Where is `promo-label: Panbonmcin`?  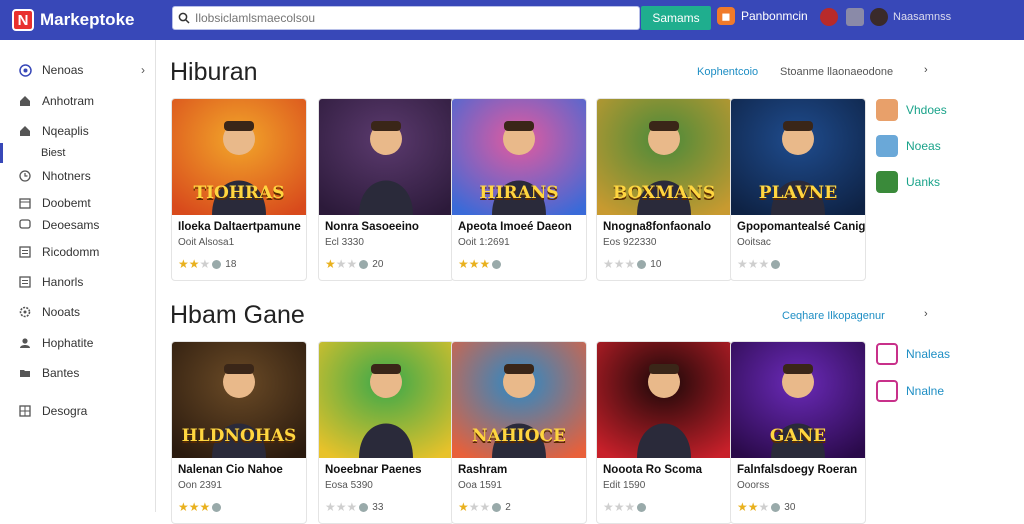 promo-label: Panbonmcin is located at coordinates (774, 16).